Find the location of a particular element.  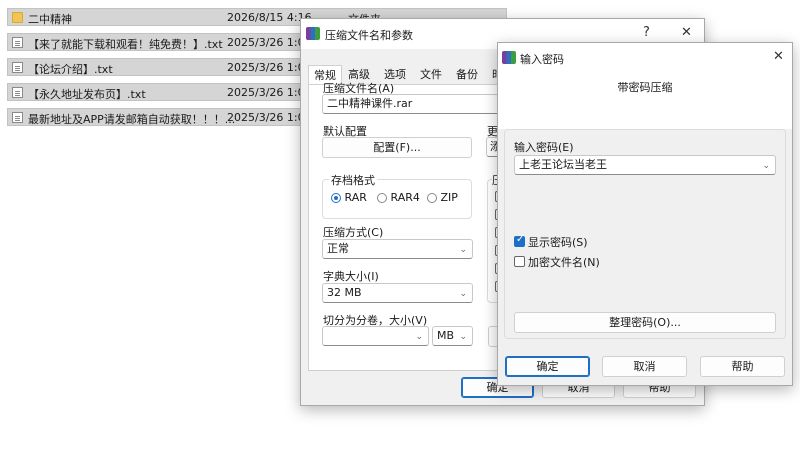

file-name: 【论坛介绍】.txt is located at coordinates (70, 69).